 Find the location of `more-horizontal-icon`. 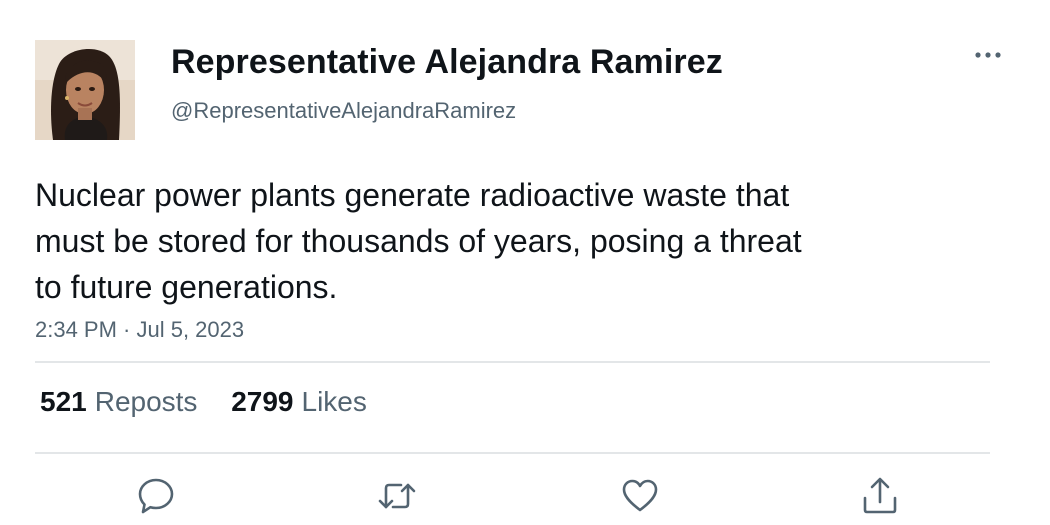

more-horizontal-icon is located at coordinates (988, 55).